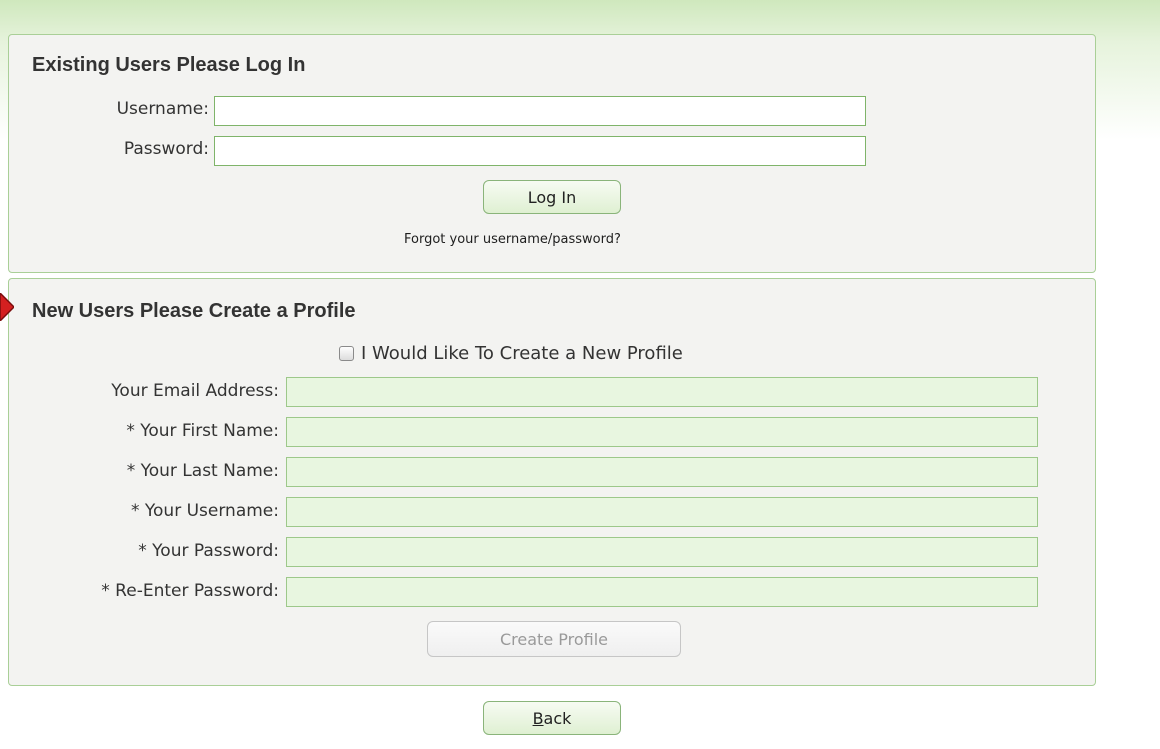 This screenshot has height=749, width=1160. Describe the element at coordinates (662, 432) in the screenshot. I see `first-name-field` at that location.